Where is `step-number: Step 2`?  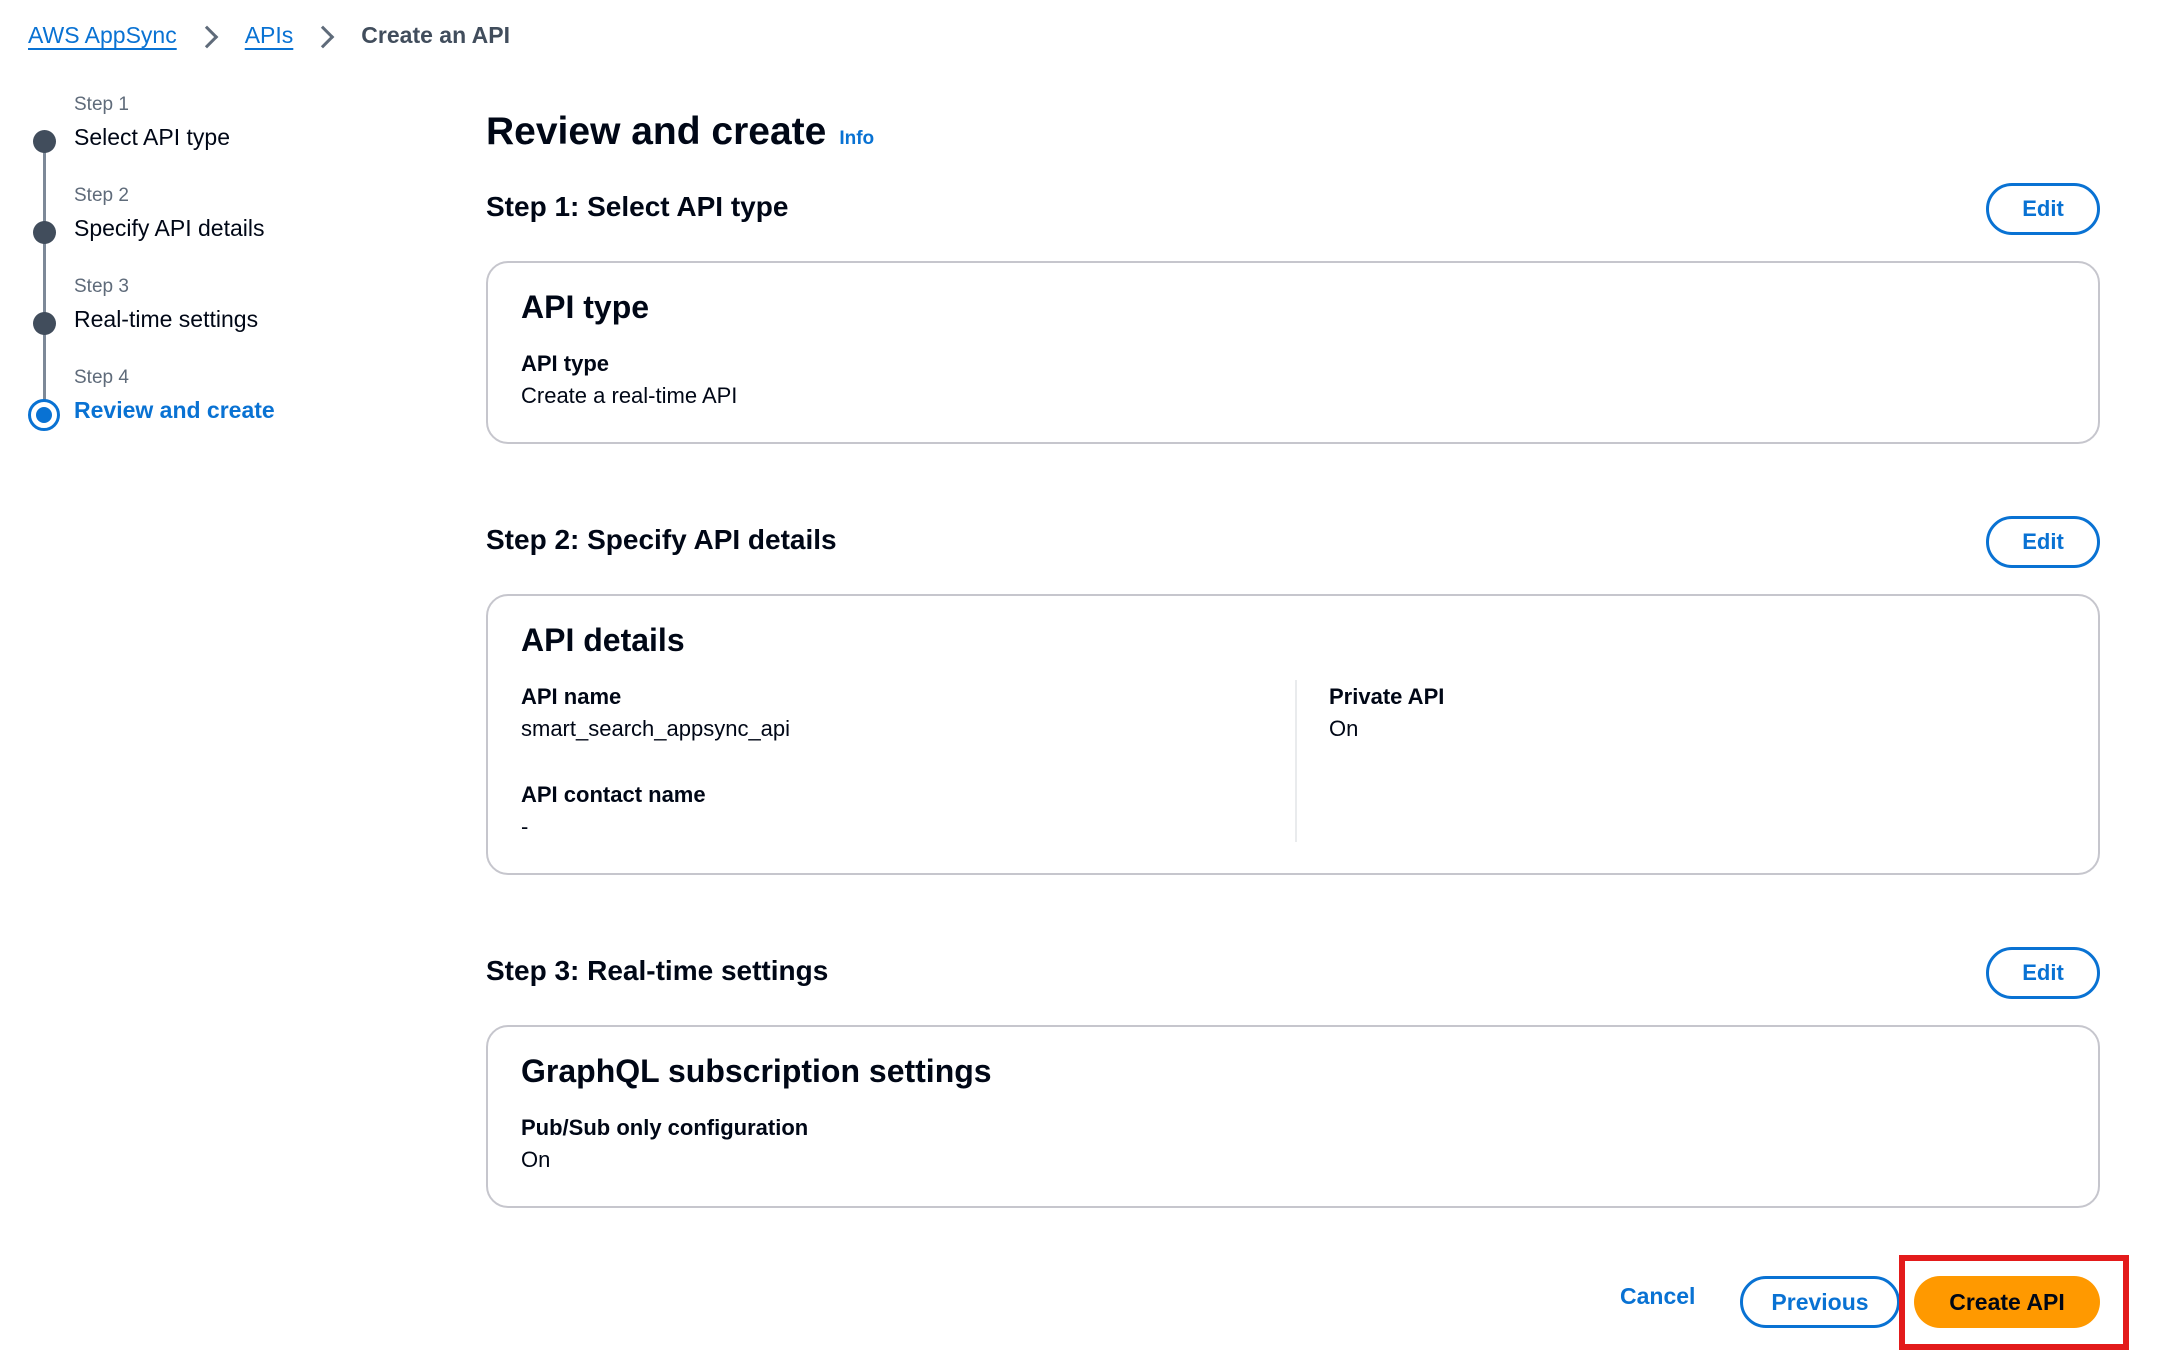
step-number: Step 2 is located at coordinates (101, 195).